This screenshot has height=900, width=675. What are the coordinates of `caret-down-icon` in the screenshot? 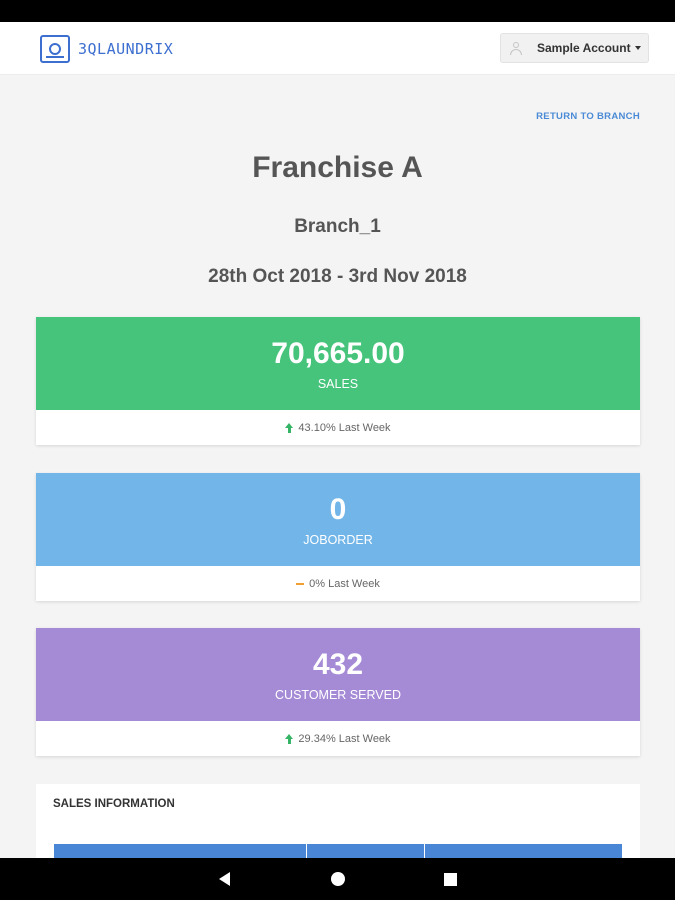 It's located at (637, 48).